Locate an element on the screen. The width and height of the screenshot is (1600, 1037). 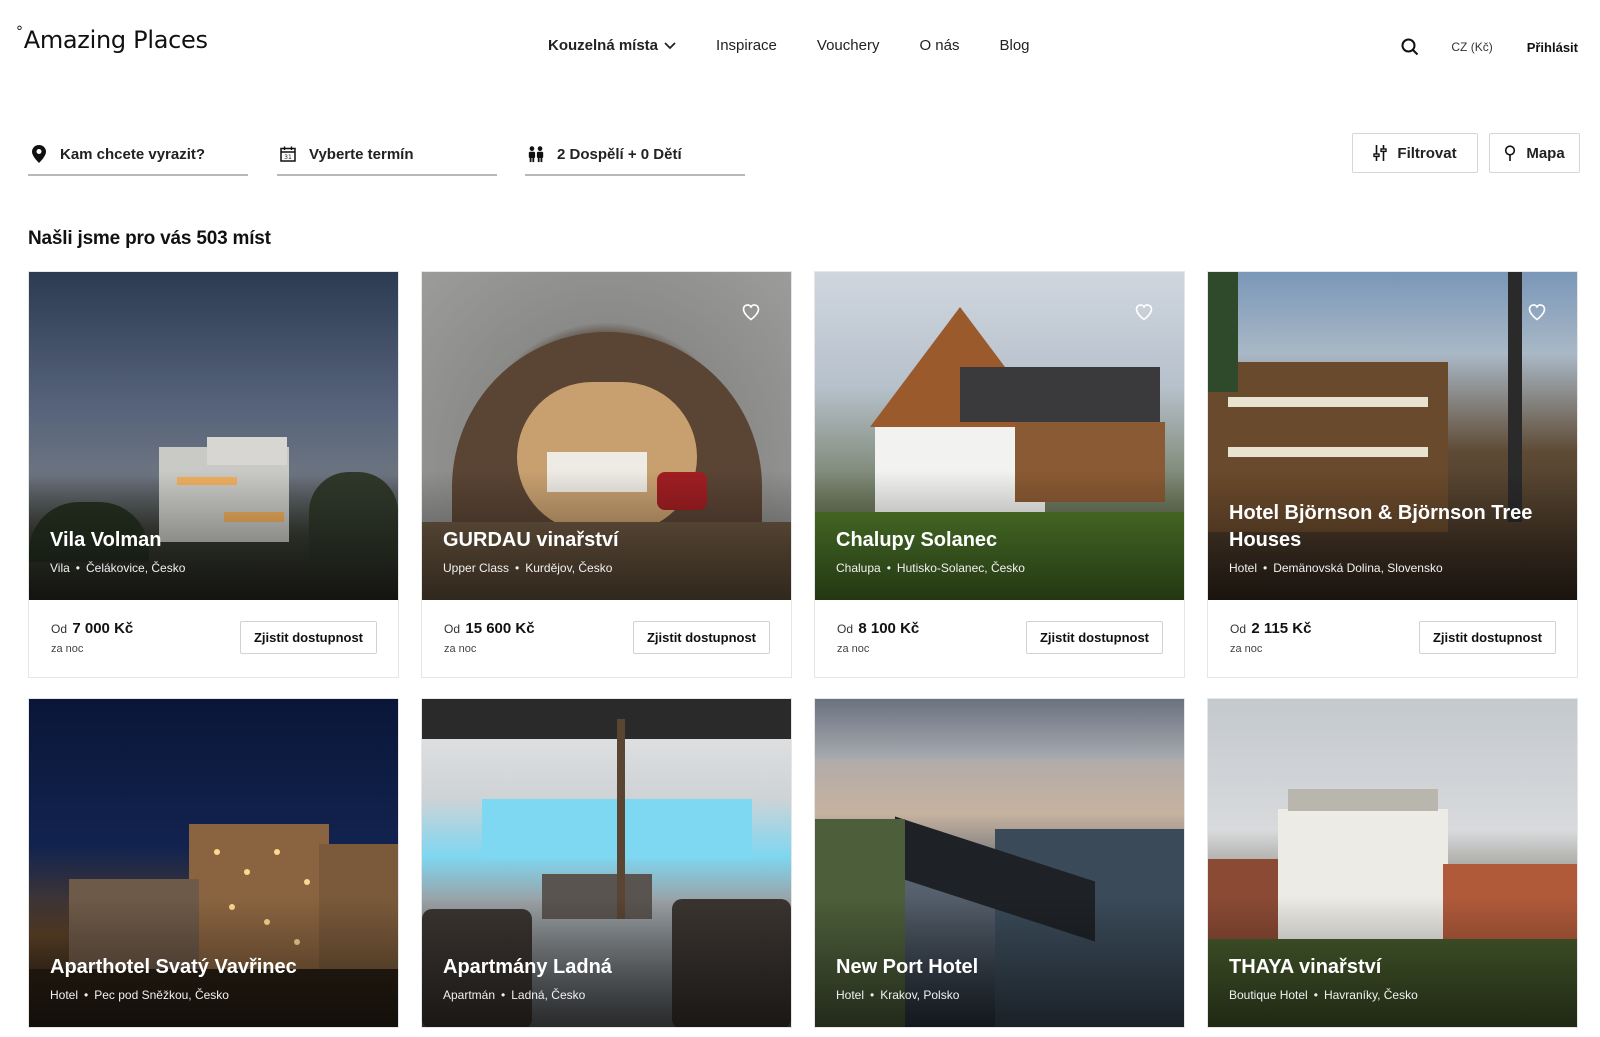
listing-location: Kurdějov, Česko is located at coordinates (569, 568).